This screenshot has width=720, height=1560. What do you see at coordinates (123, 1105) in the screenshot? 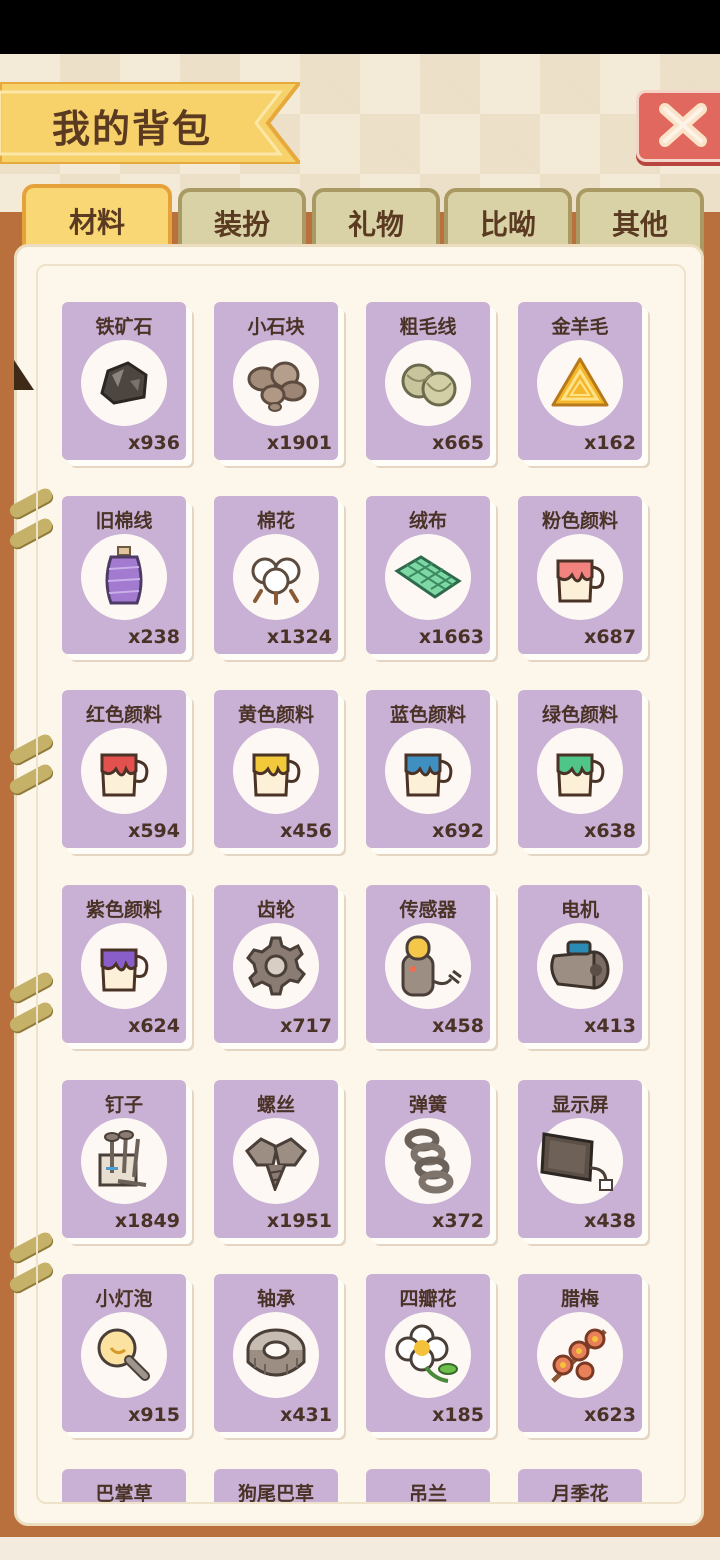
I see `item-name: 钉子` at bounding box center [123, 1105].